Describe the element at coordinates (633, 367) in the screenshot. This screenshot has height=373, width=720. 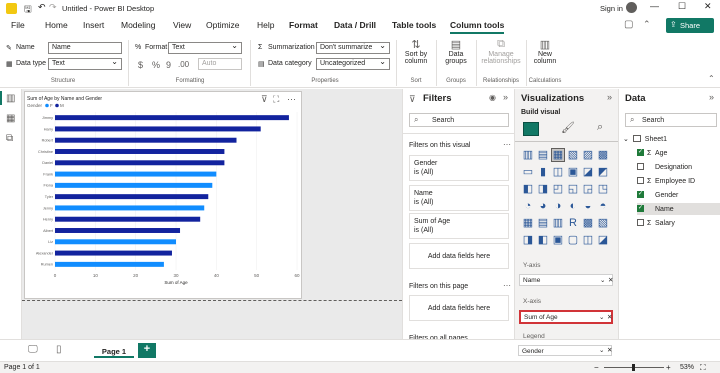
I see `zoom-slider-thumb` at that location.